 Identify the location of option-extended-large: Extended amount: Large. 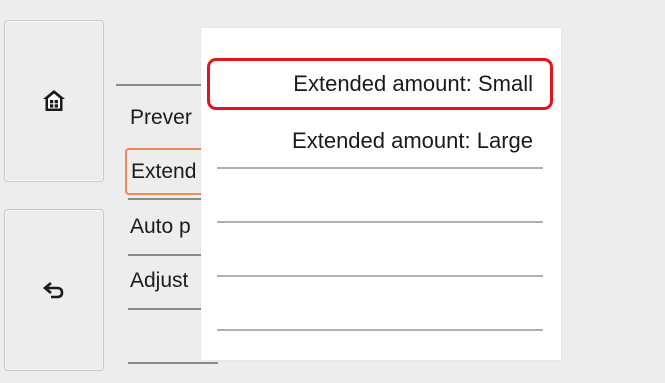
(380, 141).